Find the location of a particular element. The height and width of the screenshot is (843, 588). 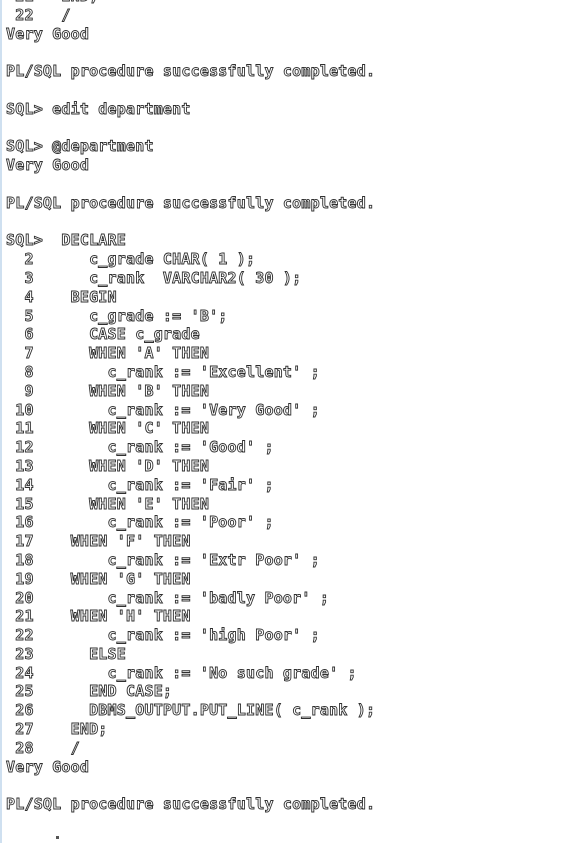

console-line: 6 CASE c_grade is located at coordinates (103, 334).